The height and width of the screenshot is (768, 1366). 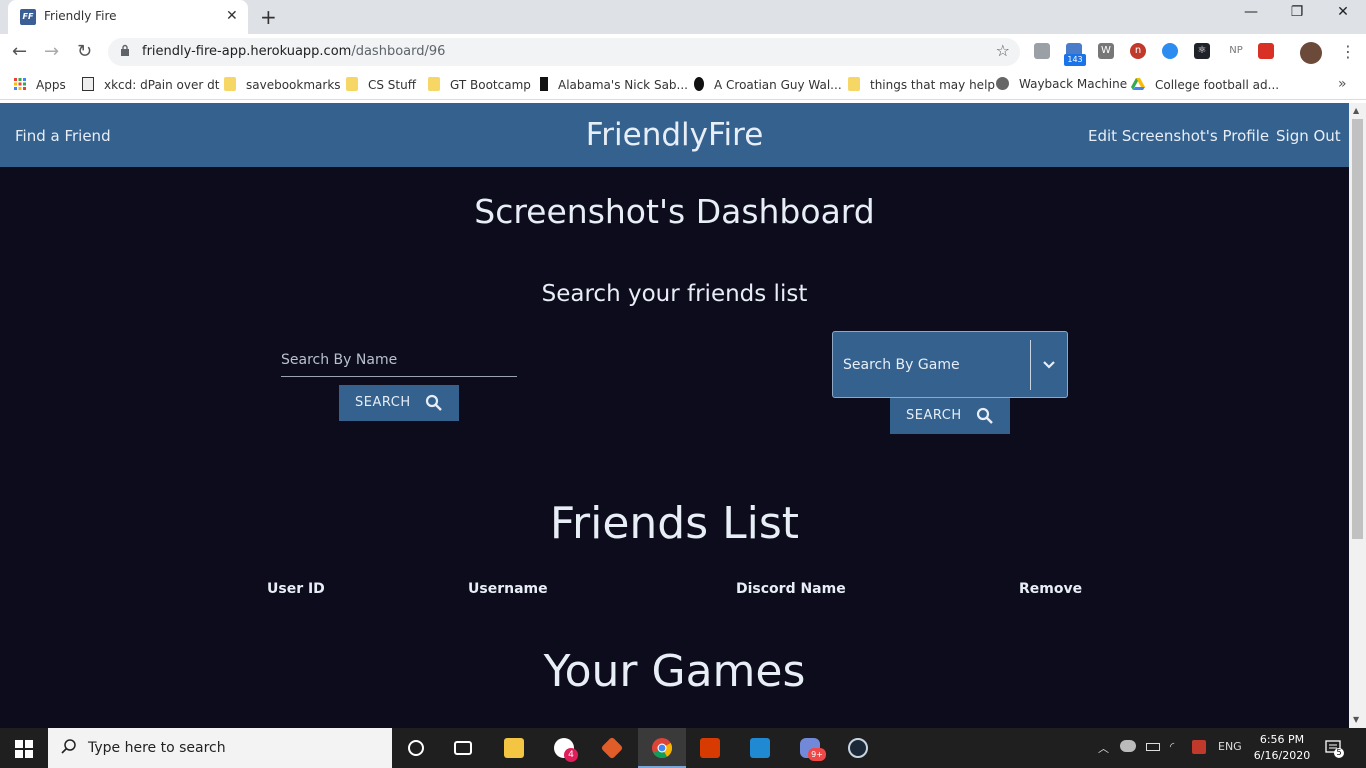 I want to click on bookmark-savebookmarks: savebookmarks, so click(x=282, y=84).